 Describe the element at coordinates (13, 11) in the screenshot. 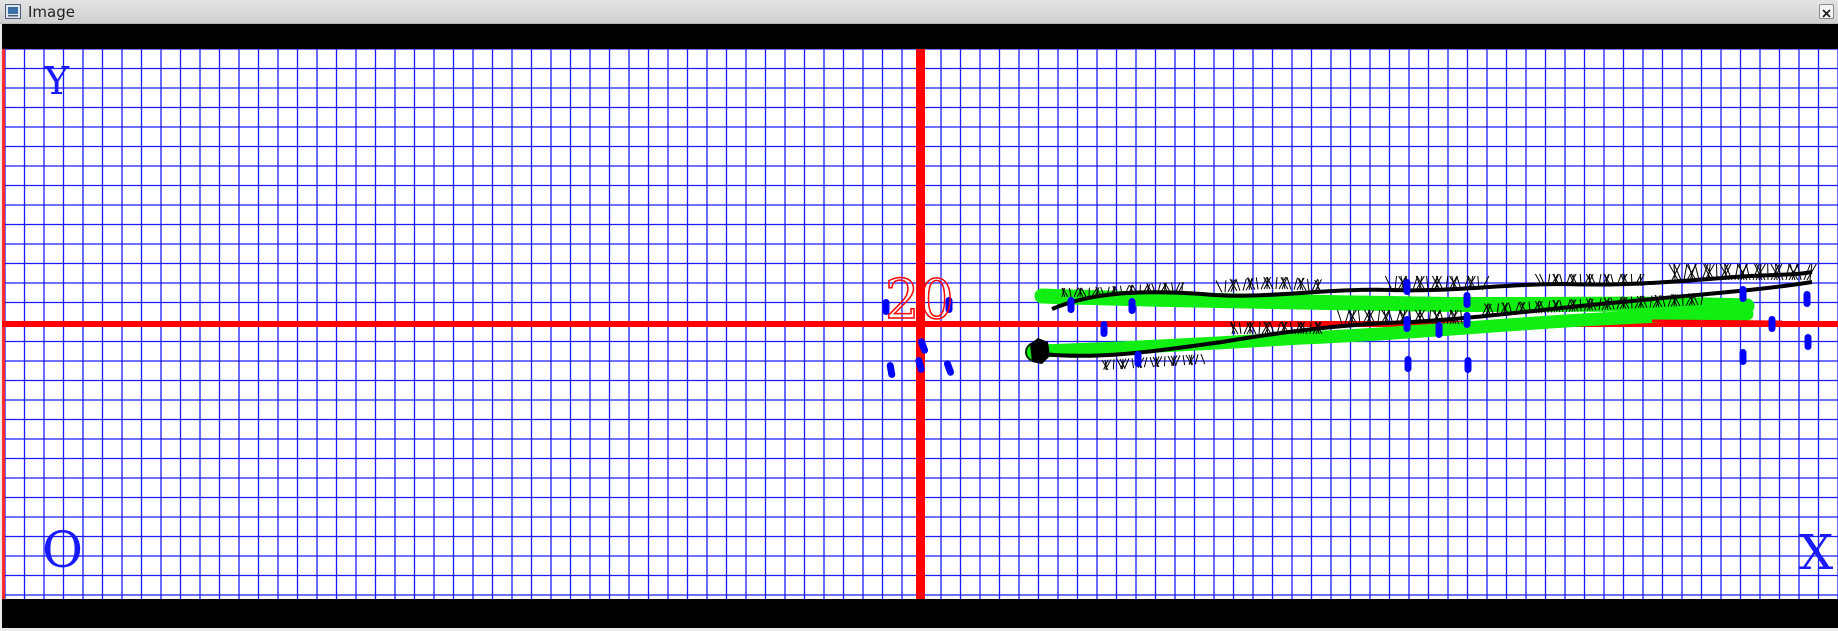

I see `image-window-icon` at that location.